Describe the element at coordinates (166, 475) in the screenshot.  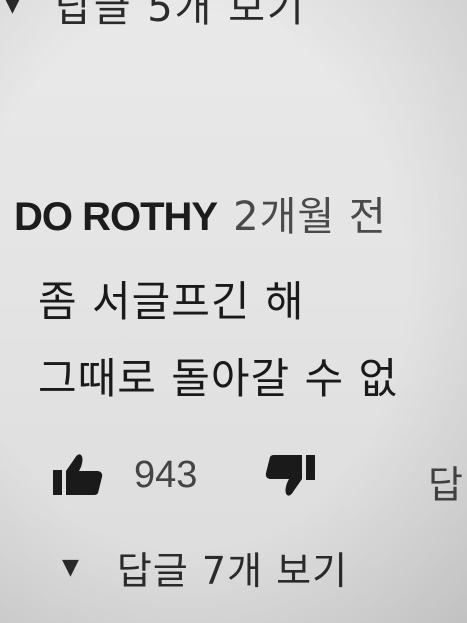
I see `like-count: 943` at that location.